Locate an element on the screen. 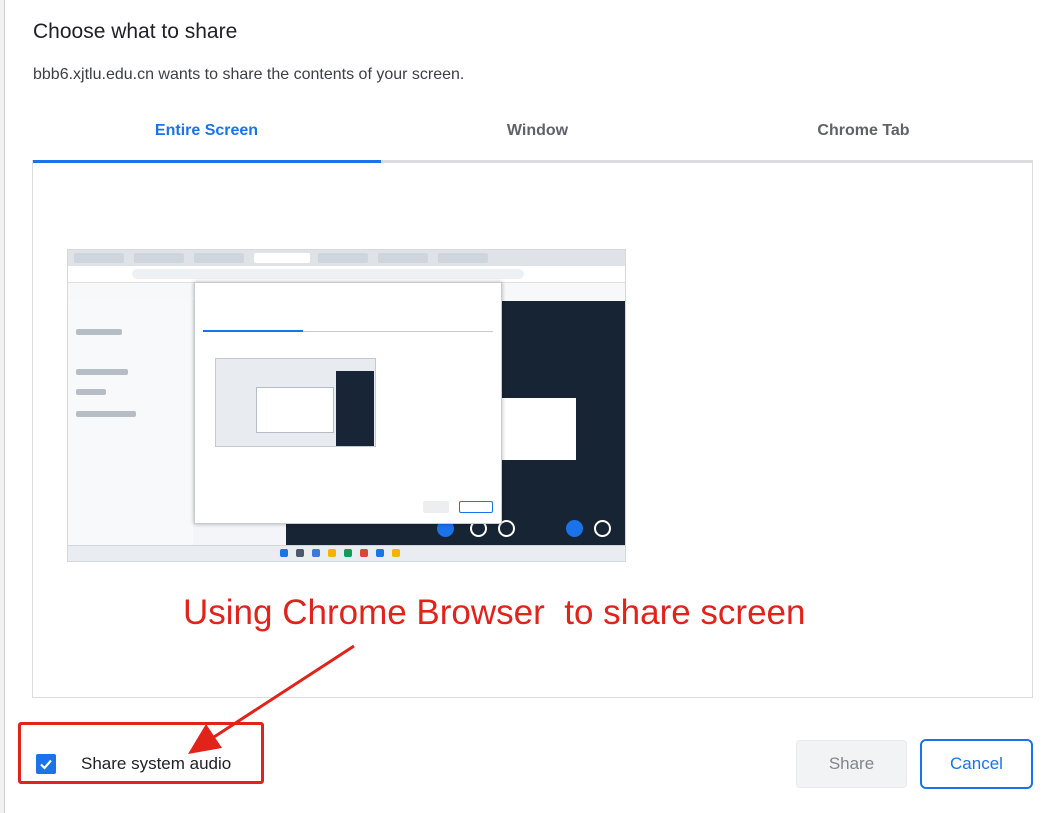 This screenshot has width=1060, height=813. share-source-tabs: Entire Screen Window Chrome Tab is located at coordinates (532, 137).